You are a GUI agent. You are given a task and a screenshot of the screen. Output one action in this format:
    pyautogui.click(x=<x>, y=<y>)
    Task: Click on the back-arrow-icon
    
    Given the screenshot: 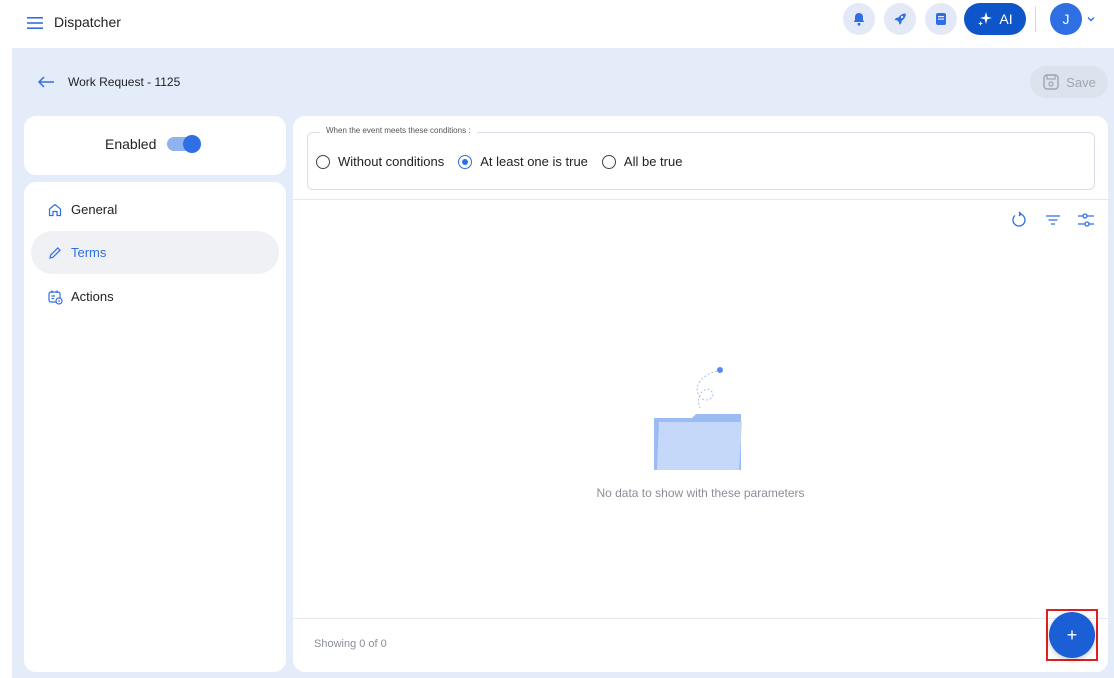 What is the action you would take?
    pyautogui.click(x=46, y=82)
    